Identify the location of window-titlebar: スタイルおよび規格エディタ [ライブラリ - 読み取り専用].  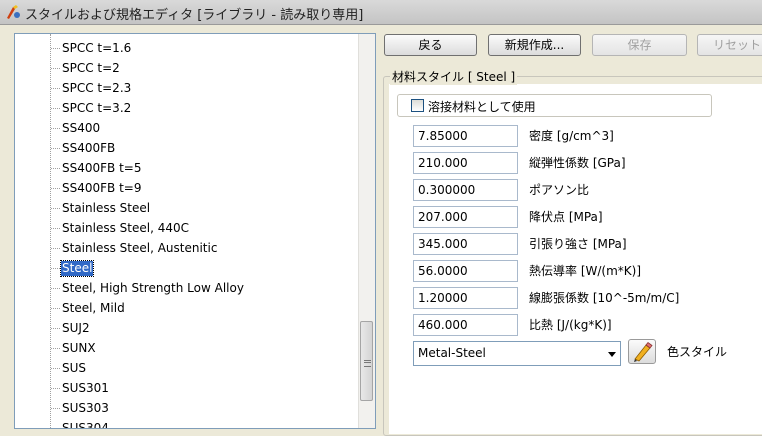
(381, 12).